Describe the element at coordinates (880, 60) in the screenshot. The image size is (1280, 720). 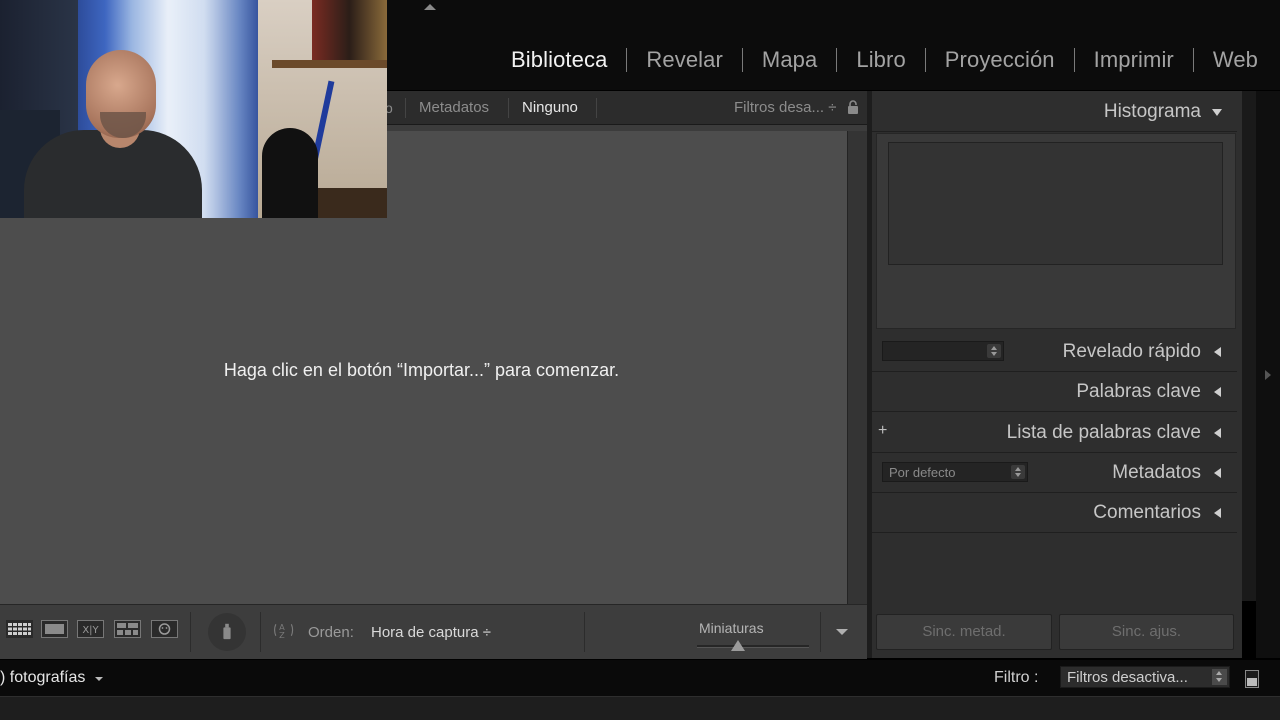
I see `module-libro: Libro` at that location.